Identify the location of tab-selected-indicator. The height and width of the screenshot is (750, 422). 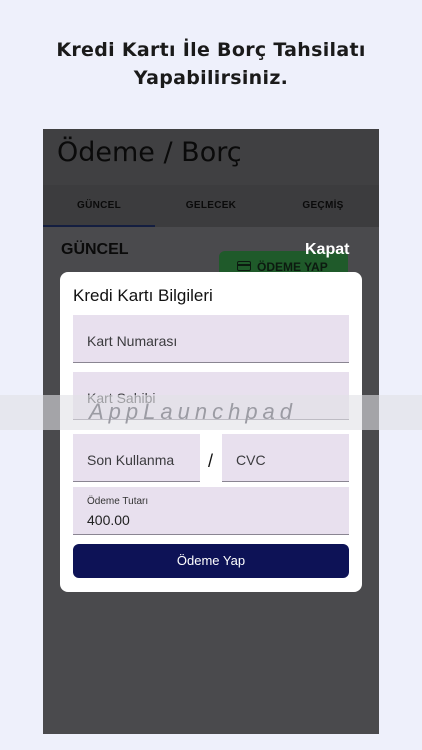
(99, 226).